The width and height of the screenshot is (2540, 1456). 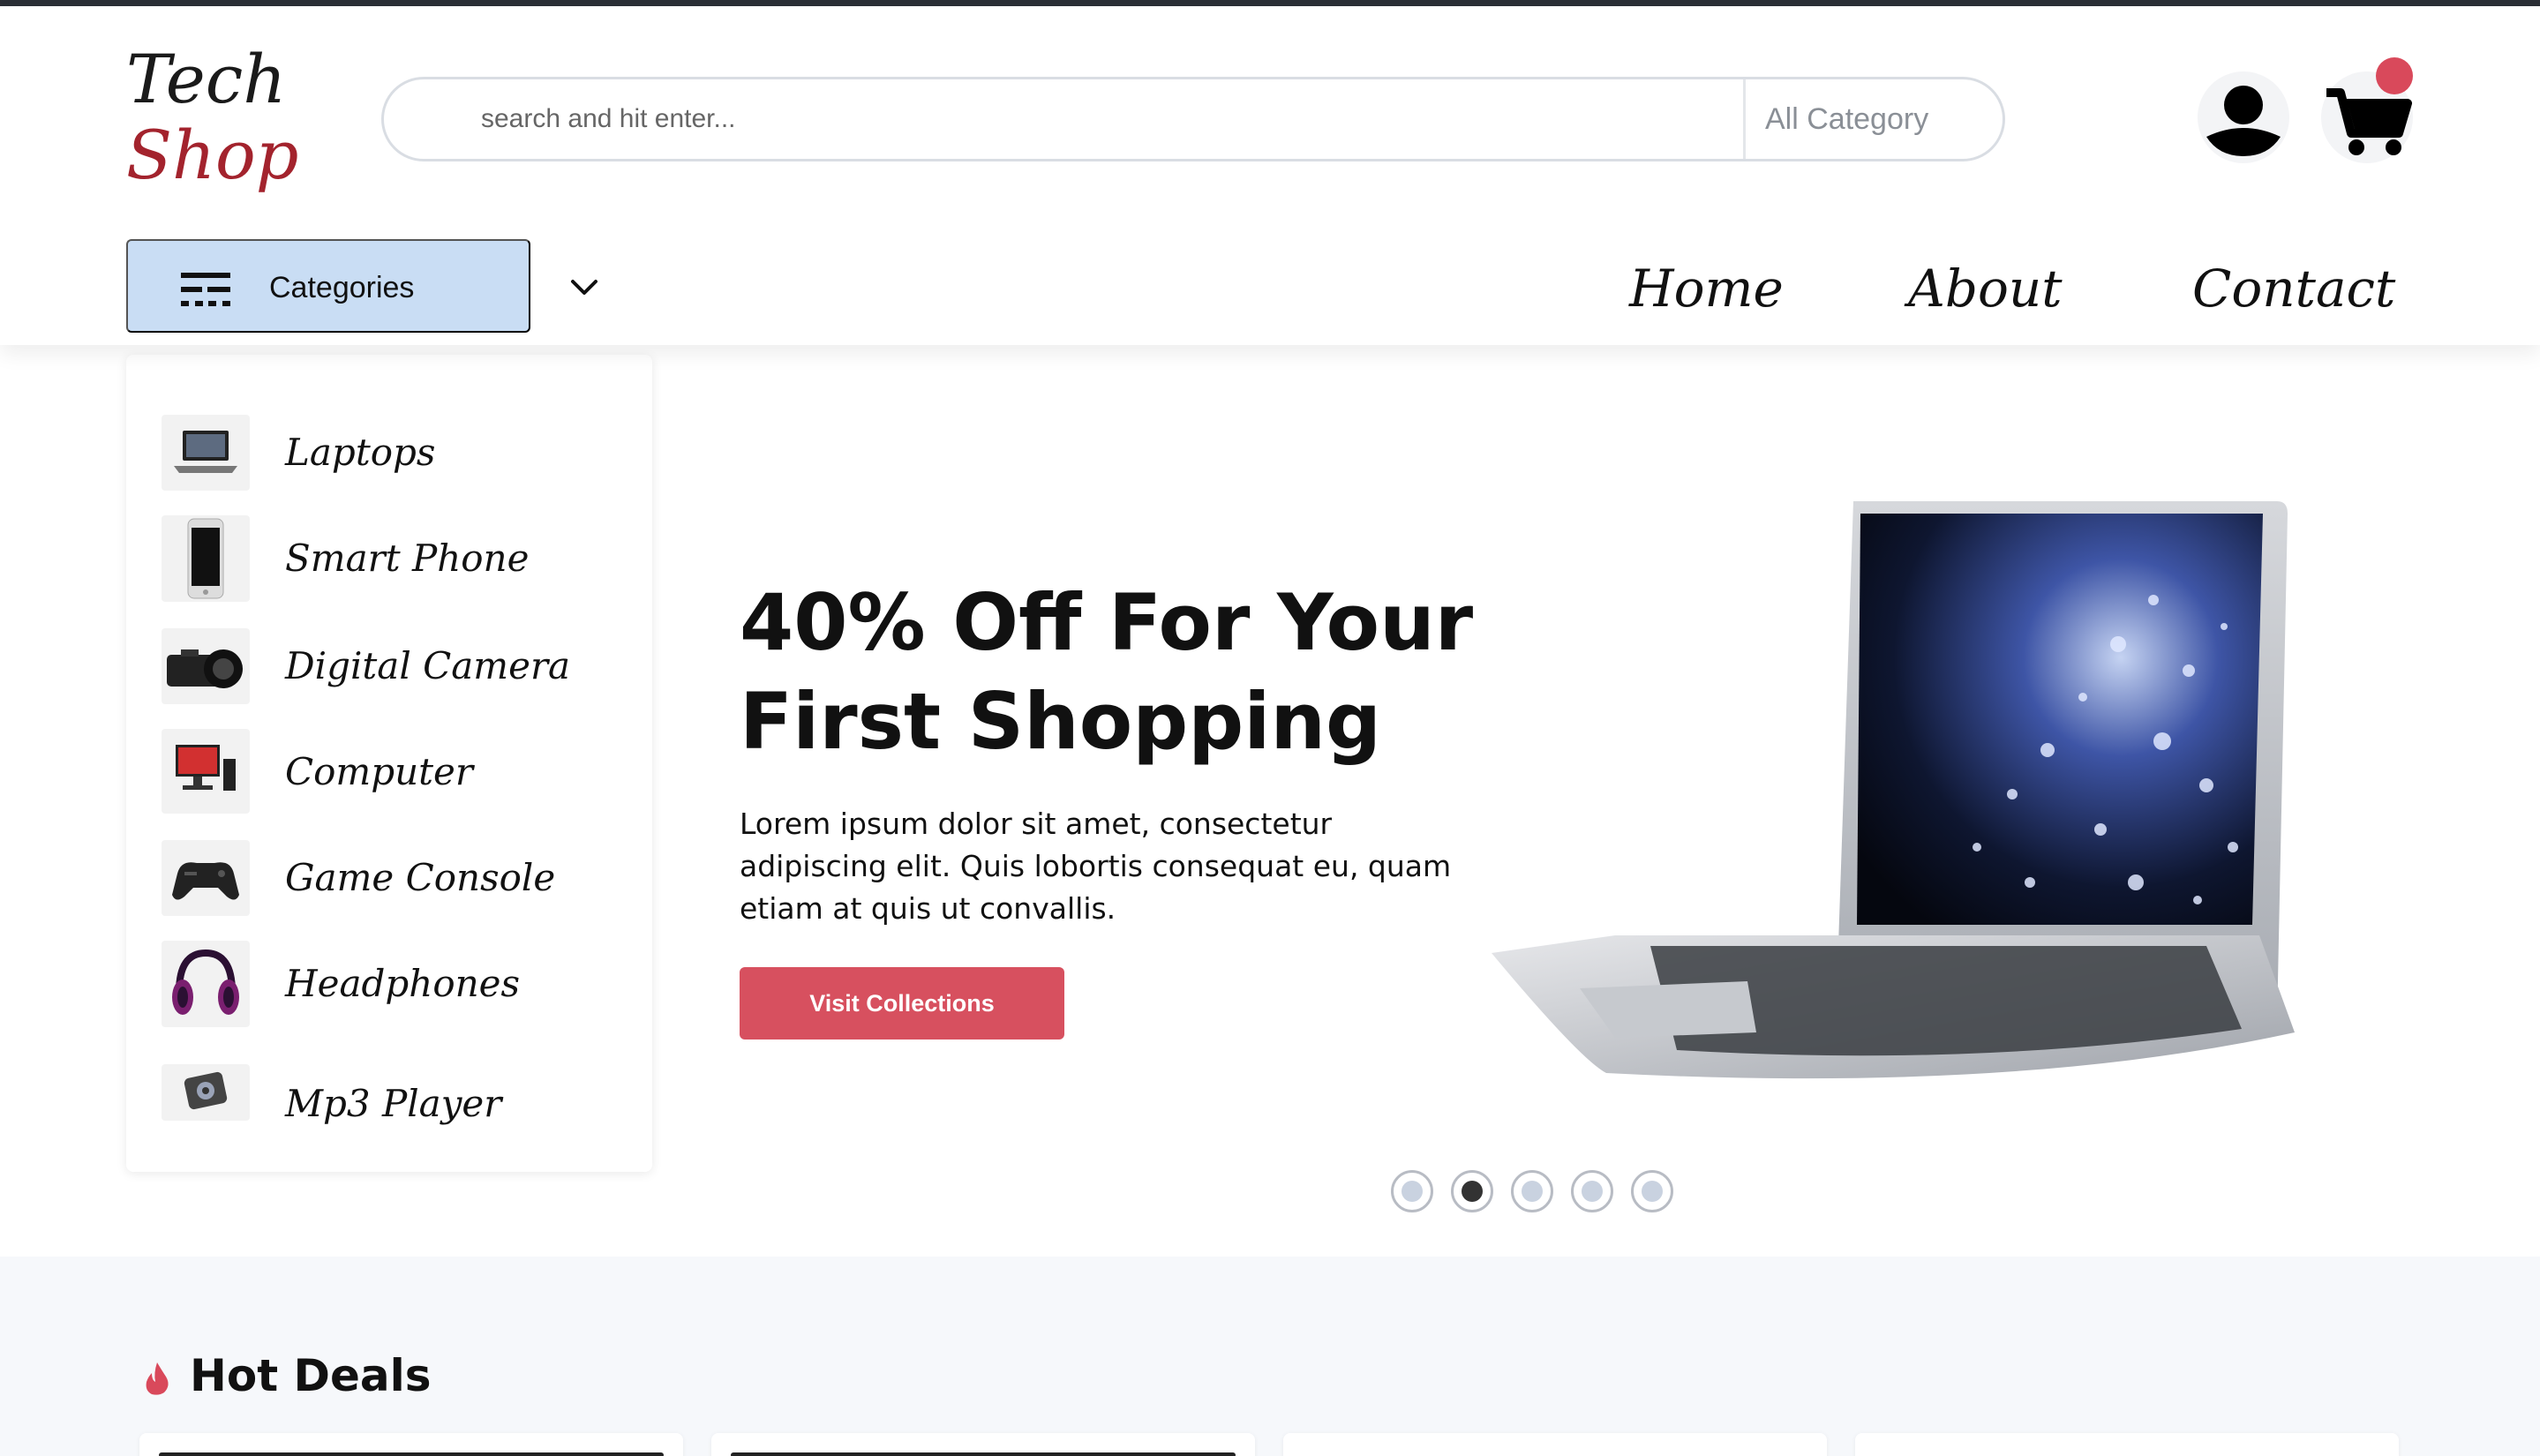 I want to click on smartphone-icon, so click(x=206, y=558).